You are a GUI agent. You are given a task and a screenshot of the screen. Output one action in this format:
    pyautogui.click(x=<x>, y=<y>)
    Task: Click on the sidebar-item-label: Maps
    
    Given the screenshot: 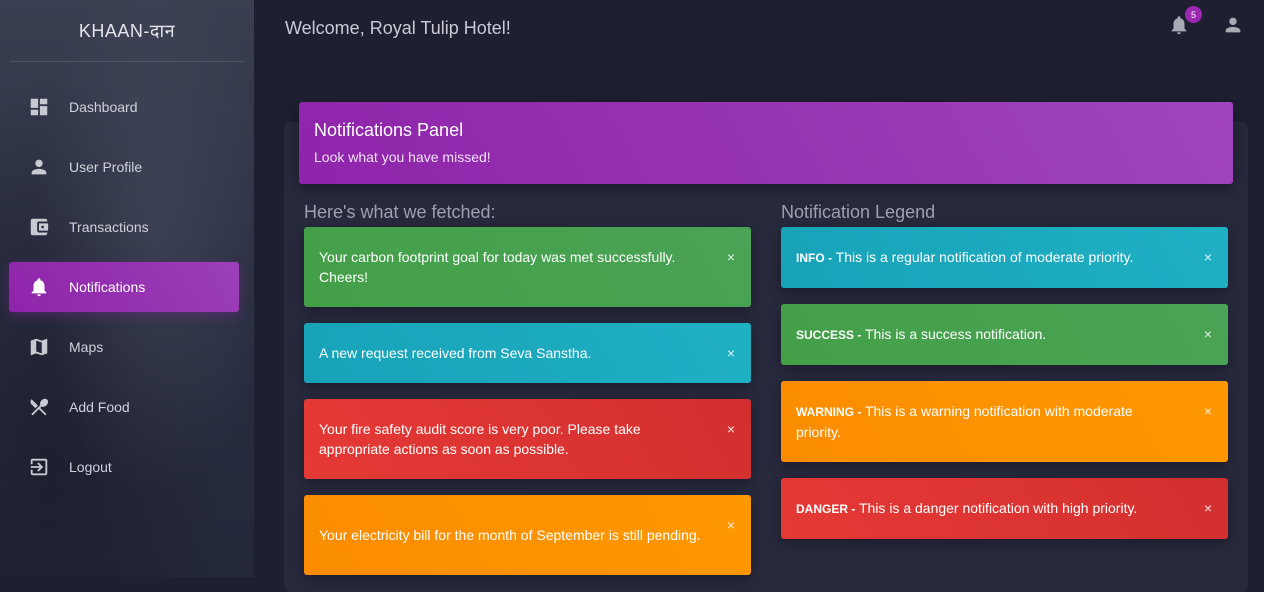 What is the action you would take?
    pyautogui.click(x=86, y=347)
    